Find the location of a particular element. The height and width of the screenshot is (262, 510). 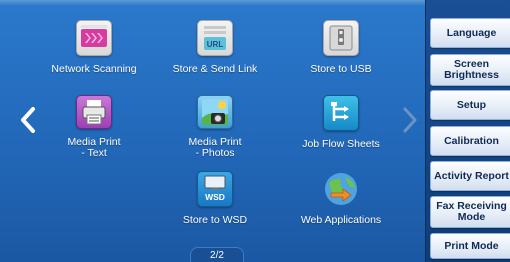

app-label: Store to WSD is located at coordinates (215, 220).